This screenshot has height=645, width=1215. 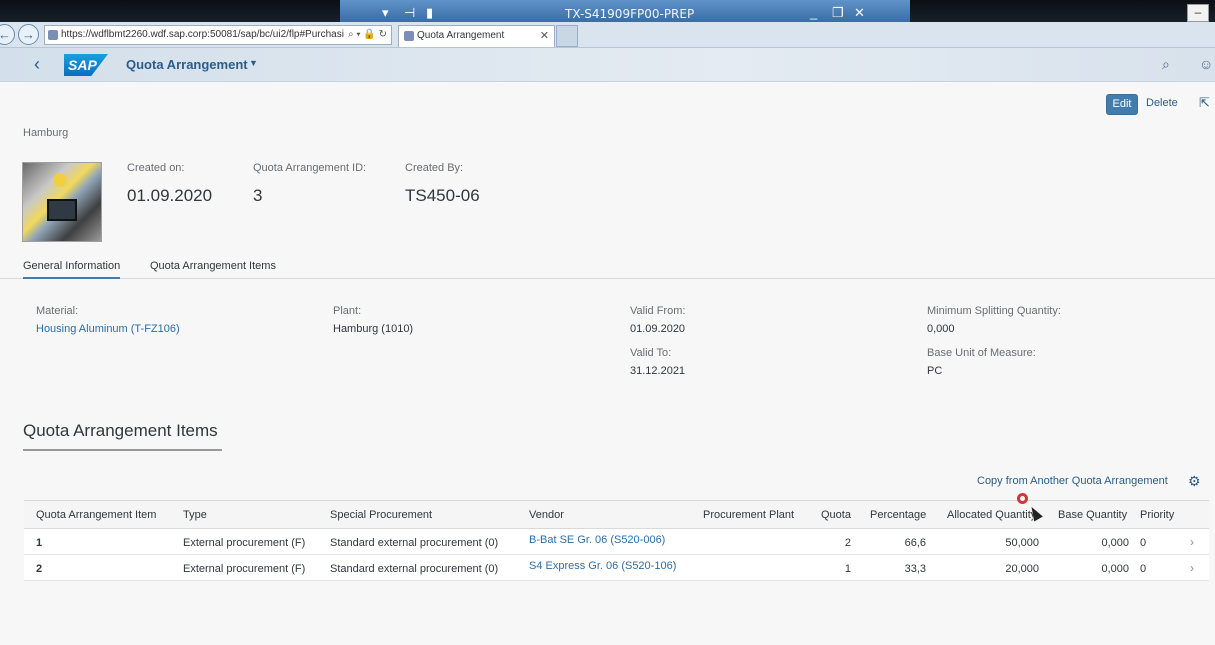 What do you see at coordinates (651, 353) in the screenshot?
I see `valid-to-label: Valid To:` at bounding box center [651, 353].